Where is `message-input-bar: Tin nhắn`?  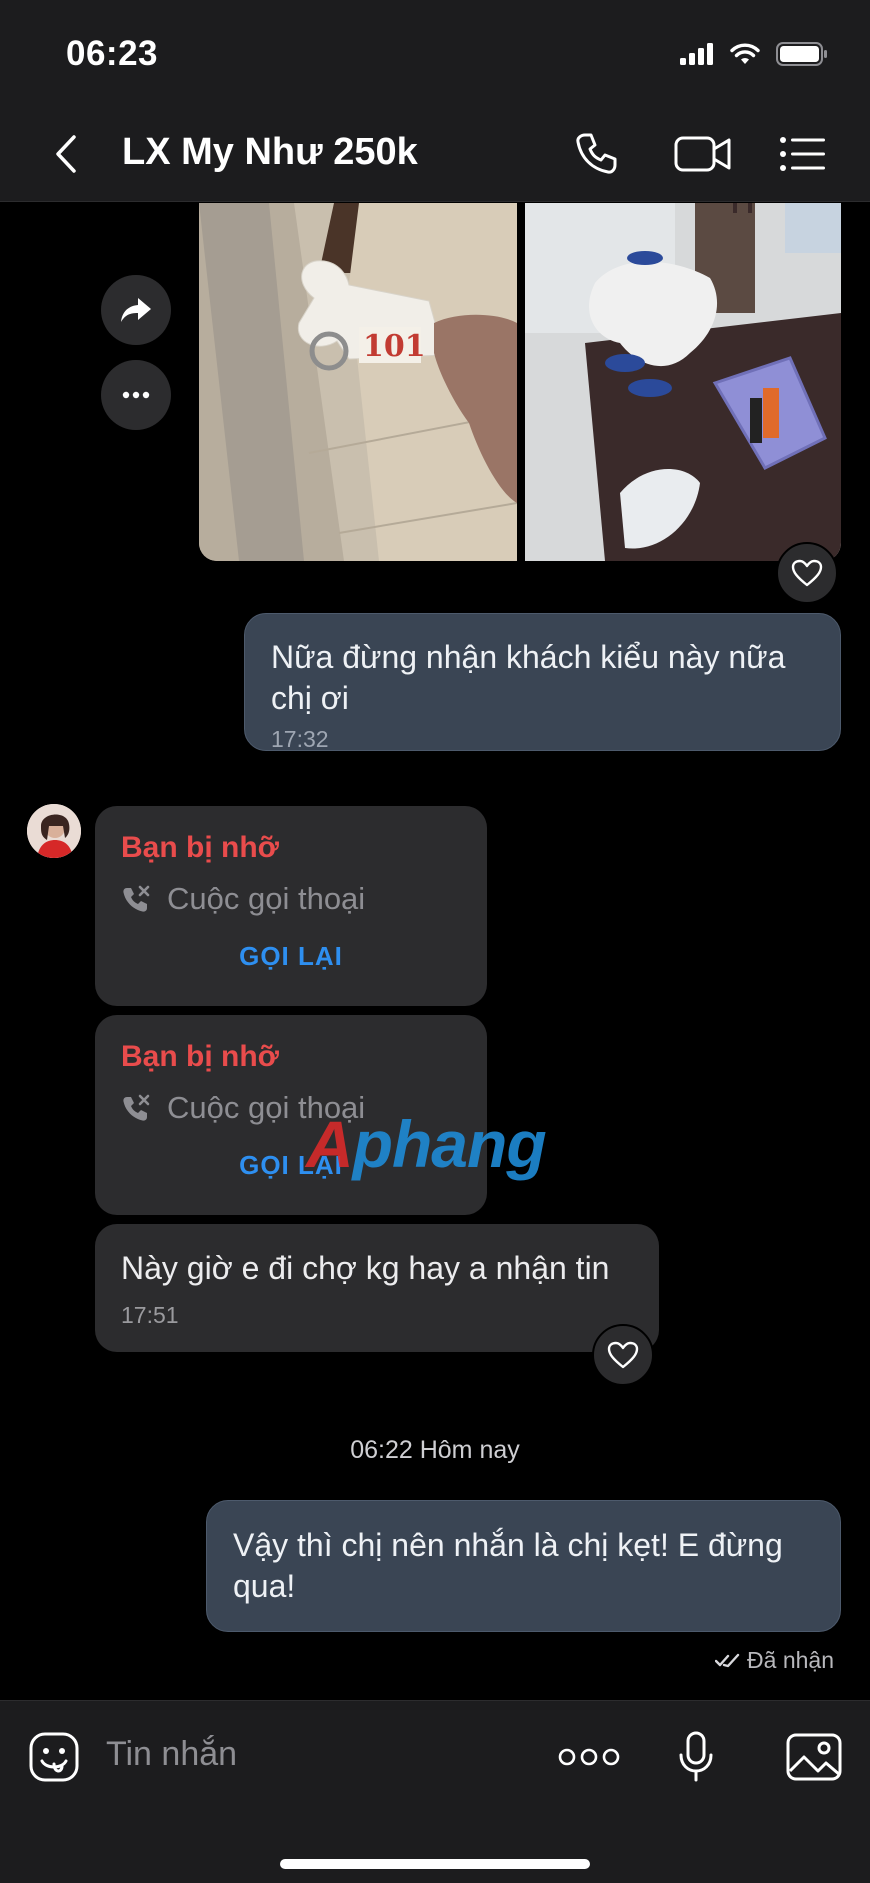
message-input-bar: Tin nhắn is located at coordinates (435, 1791).